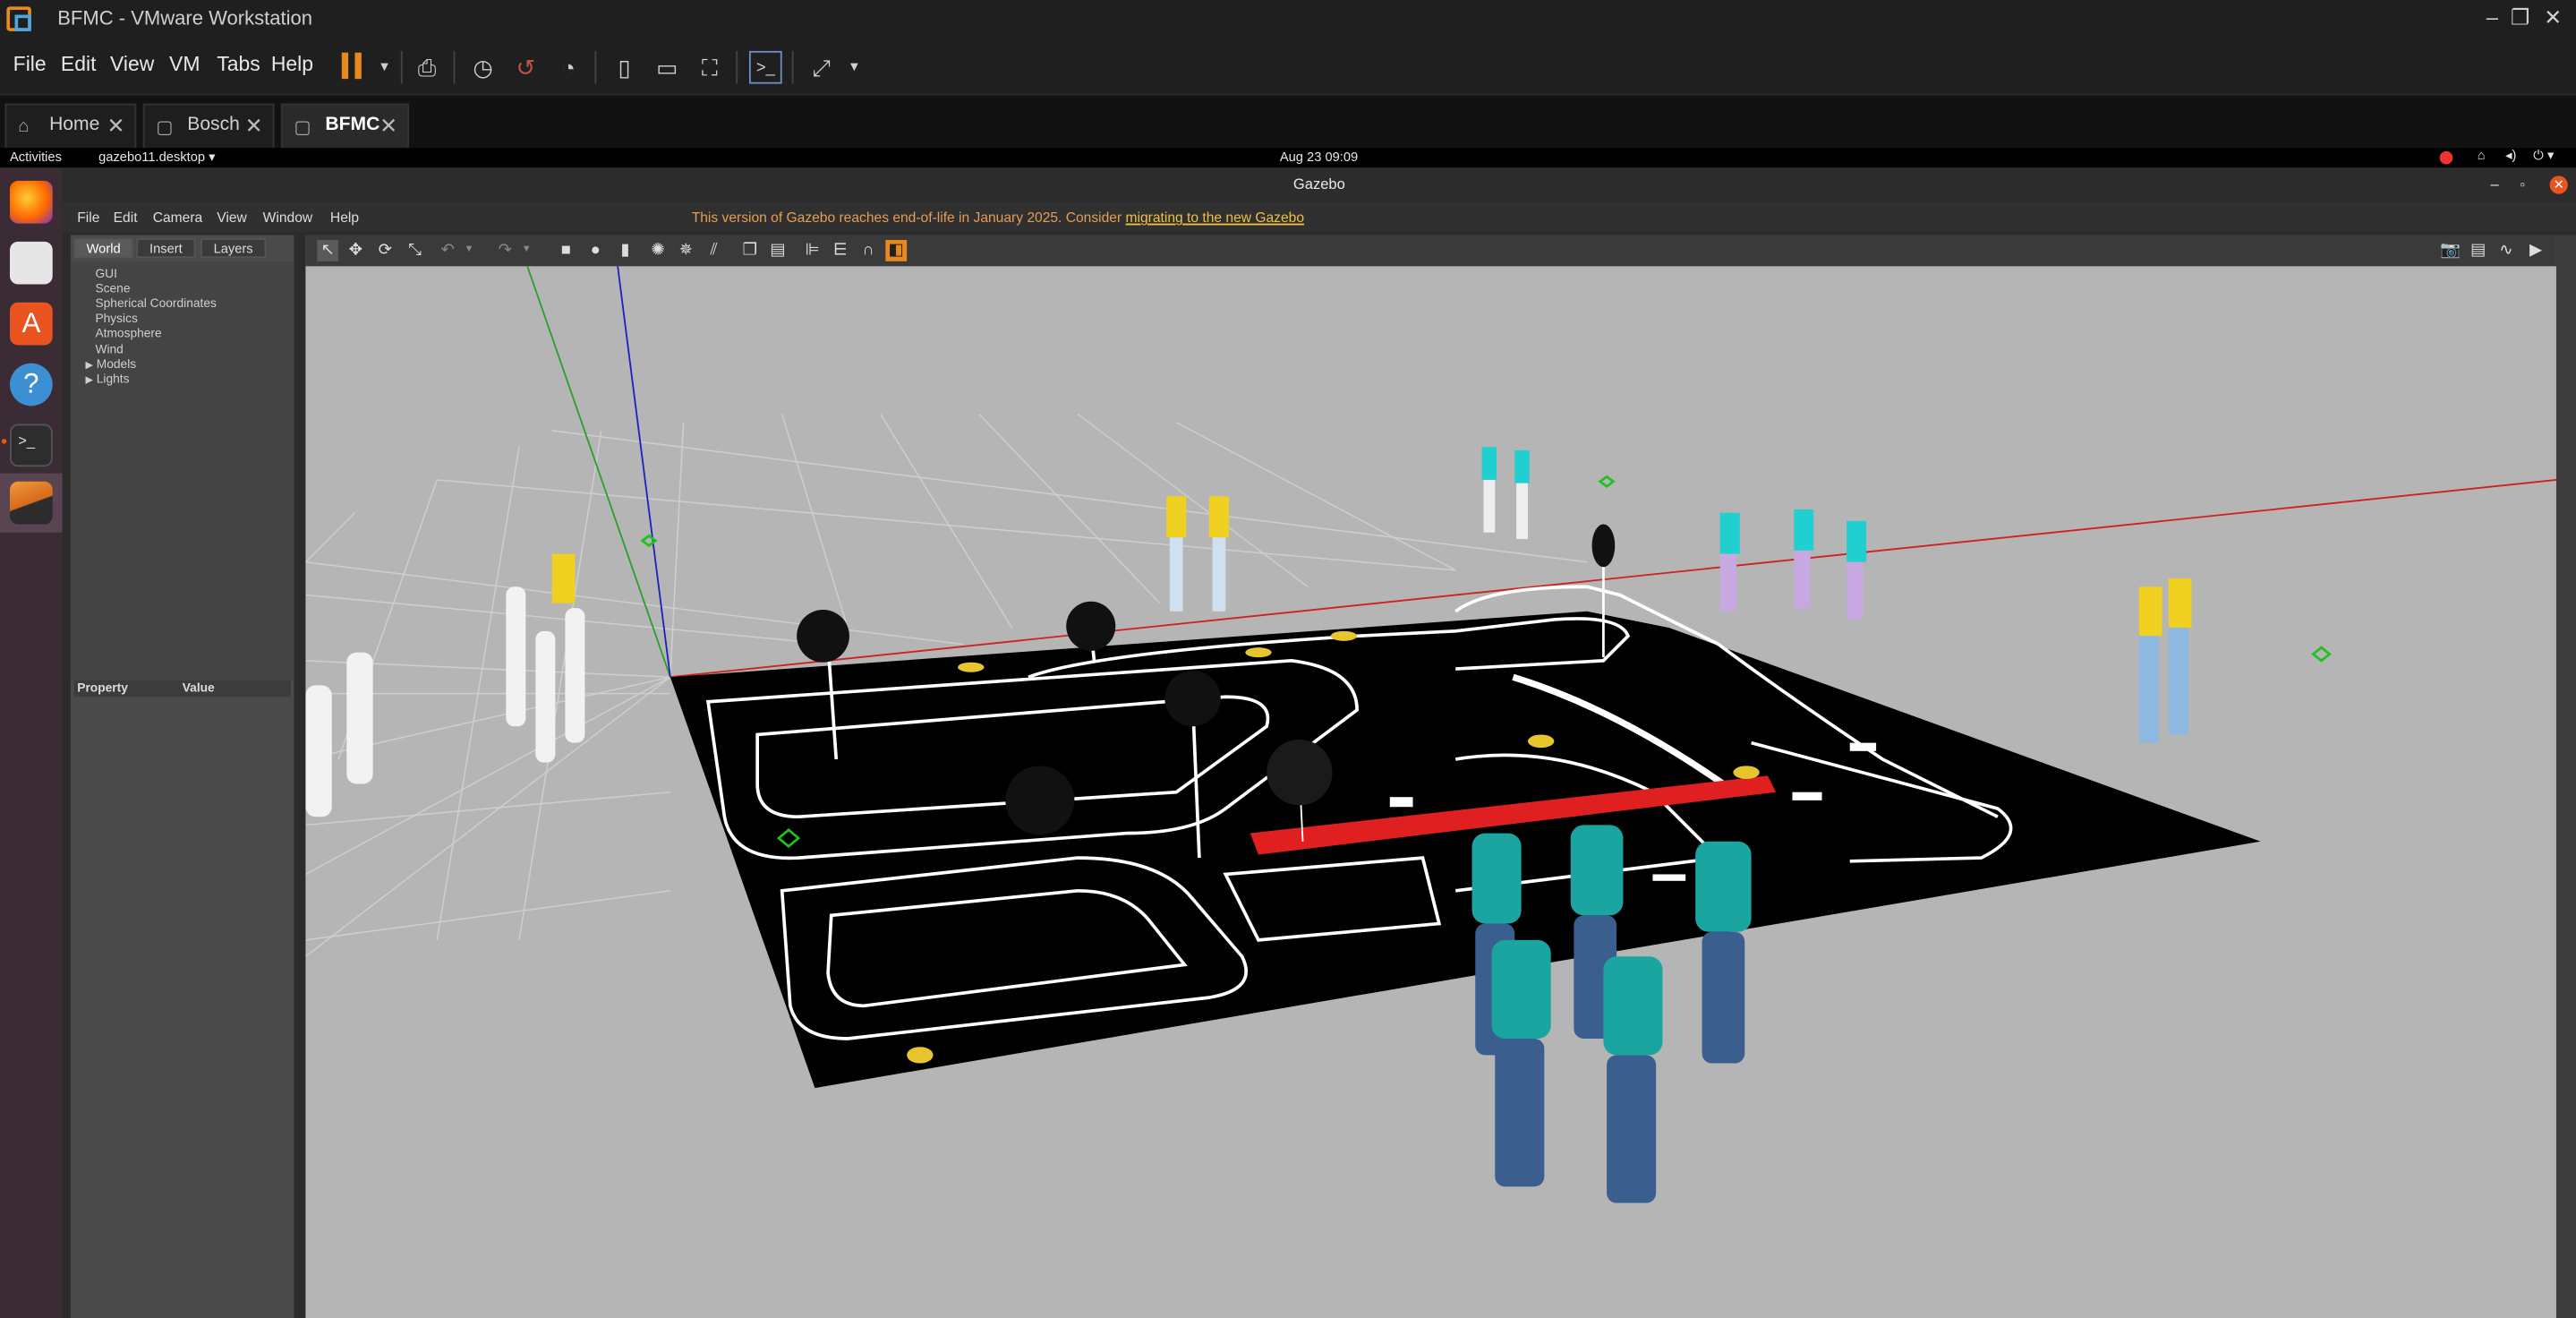 The height and width of the screenshot is (1318, 2576). What do you see at coordinates (778, 251) in the screenshot?
I see `paste-icon: ▤` at bounding box center [778, 251].